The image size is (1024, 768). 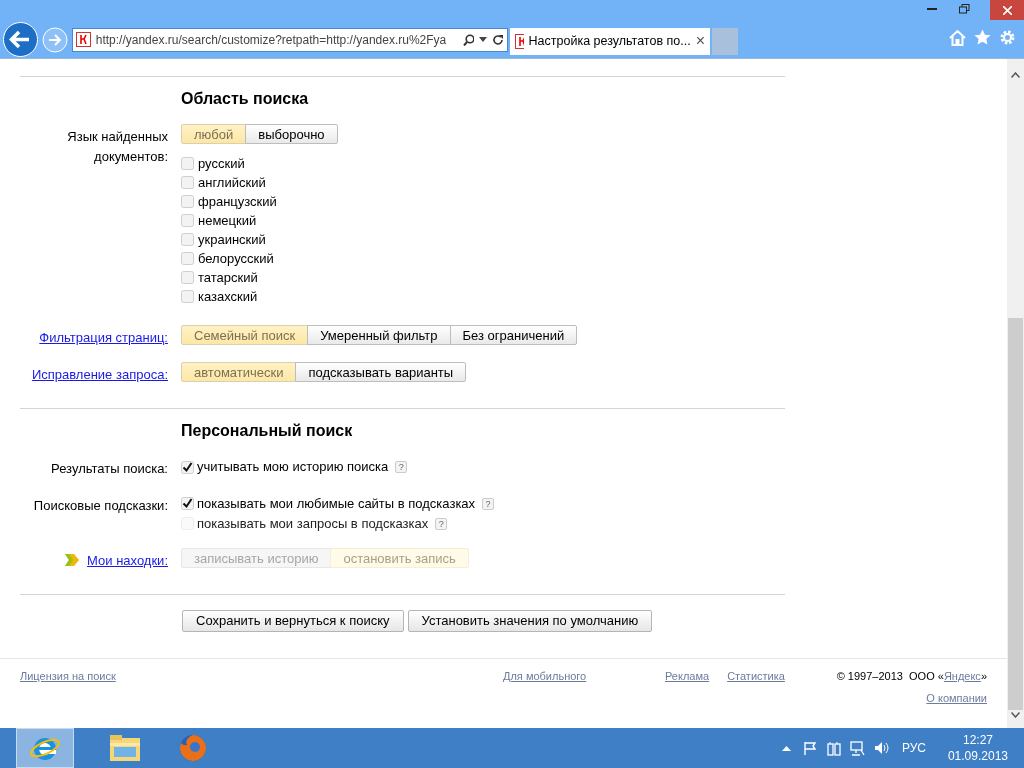 I want to click on home-icon, so click(x=957, y=37).